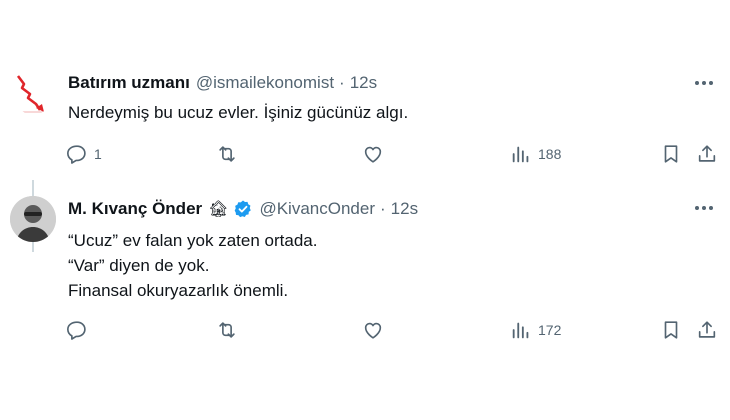 The width and height of the screenshot is (730, 420). I want to click on tweet-header: M. Kıvanç Önder 🏚 @KivancOnder · 12s, so click(243, 209).